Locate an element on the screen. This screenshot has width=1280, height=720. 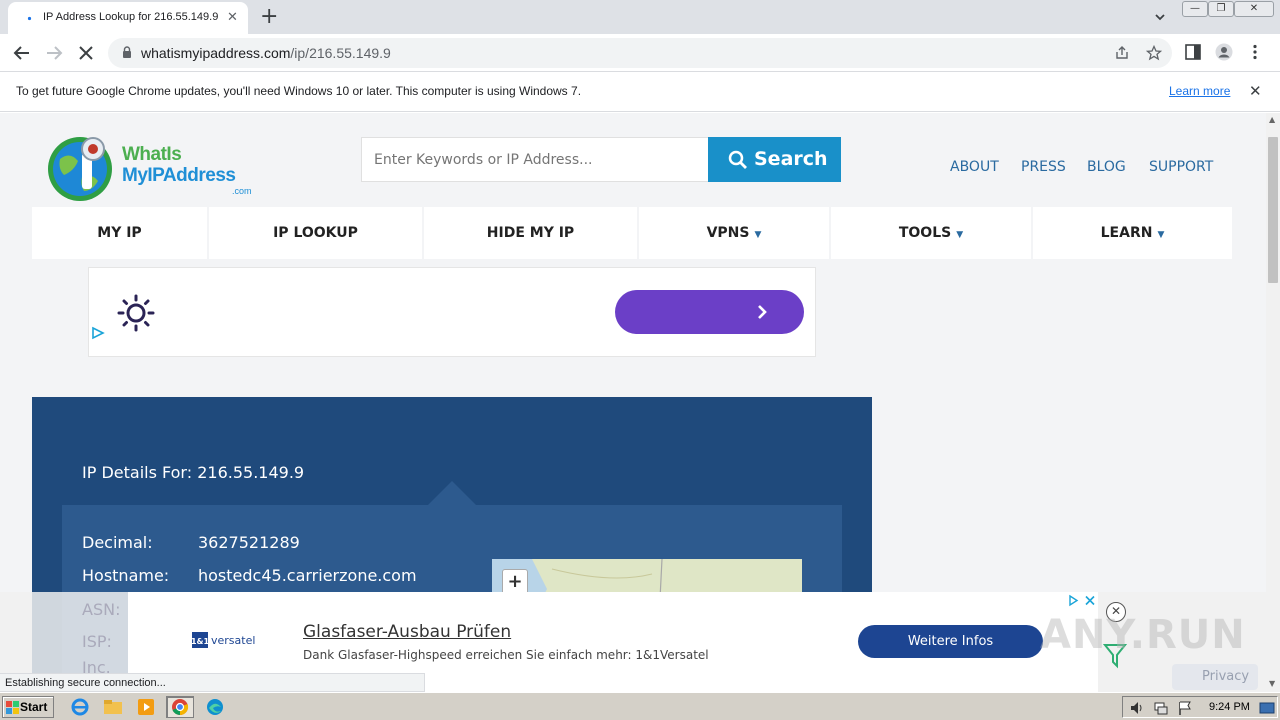
back-arrow-icon is located at coordinates (22, 53).